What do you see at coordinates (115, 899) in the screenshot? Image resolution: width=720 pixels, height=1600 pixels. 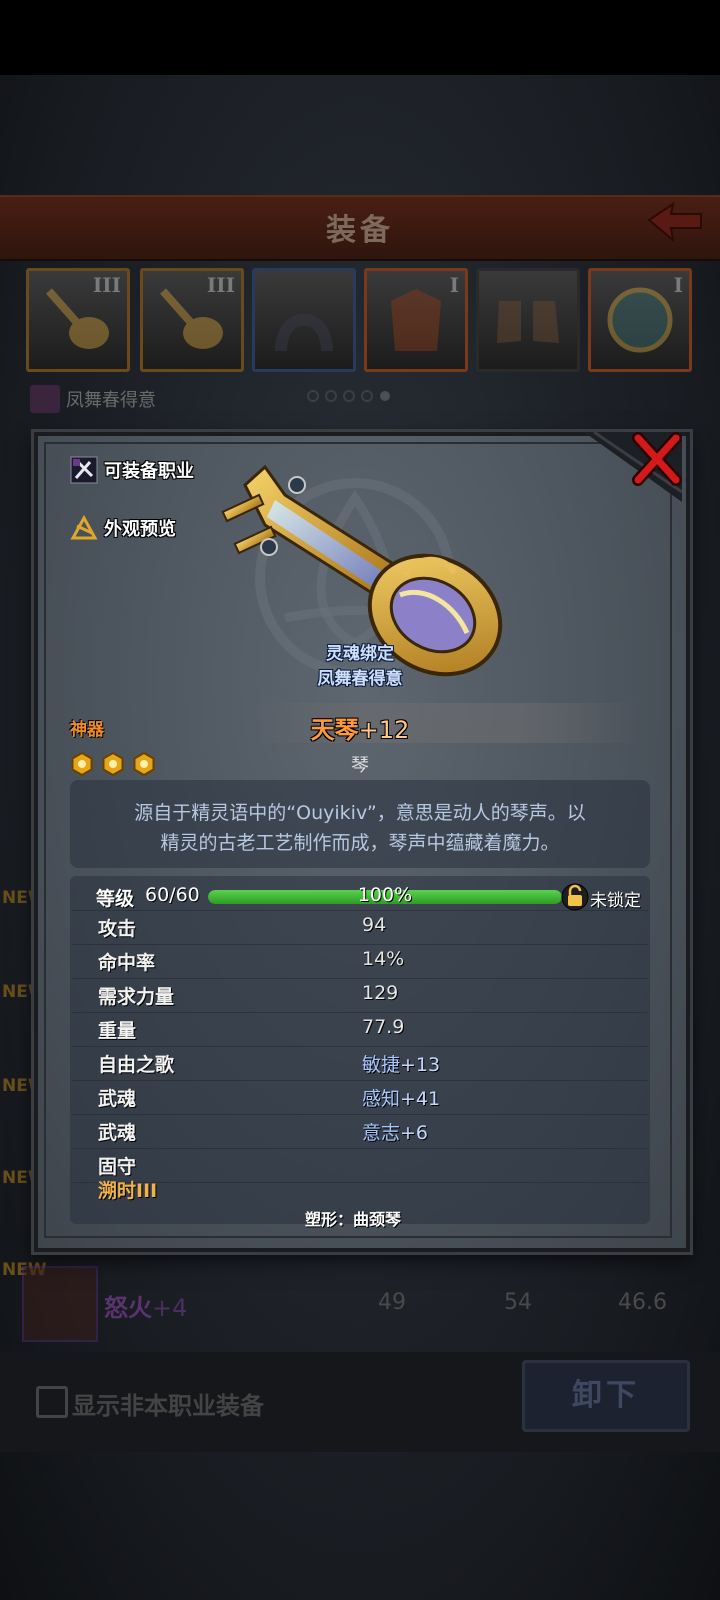 I see `level-label: 等级` at bounding box center [115, 899].